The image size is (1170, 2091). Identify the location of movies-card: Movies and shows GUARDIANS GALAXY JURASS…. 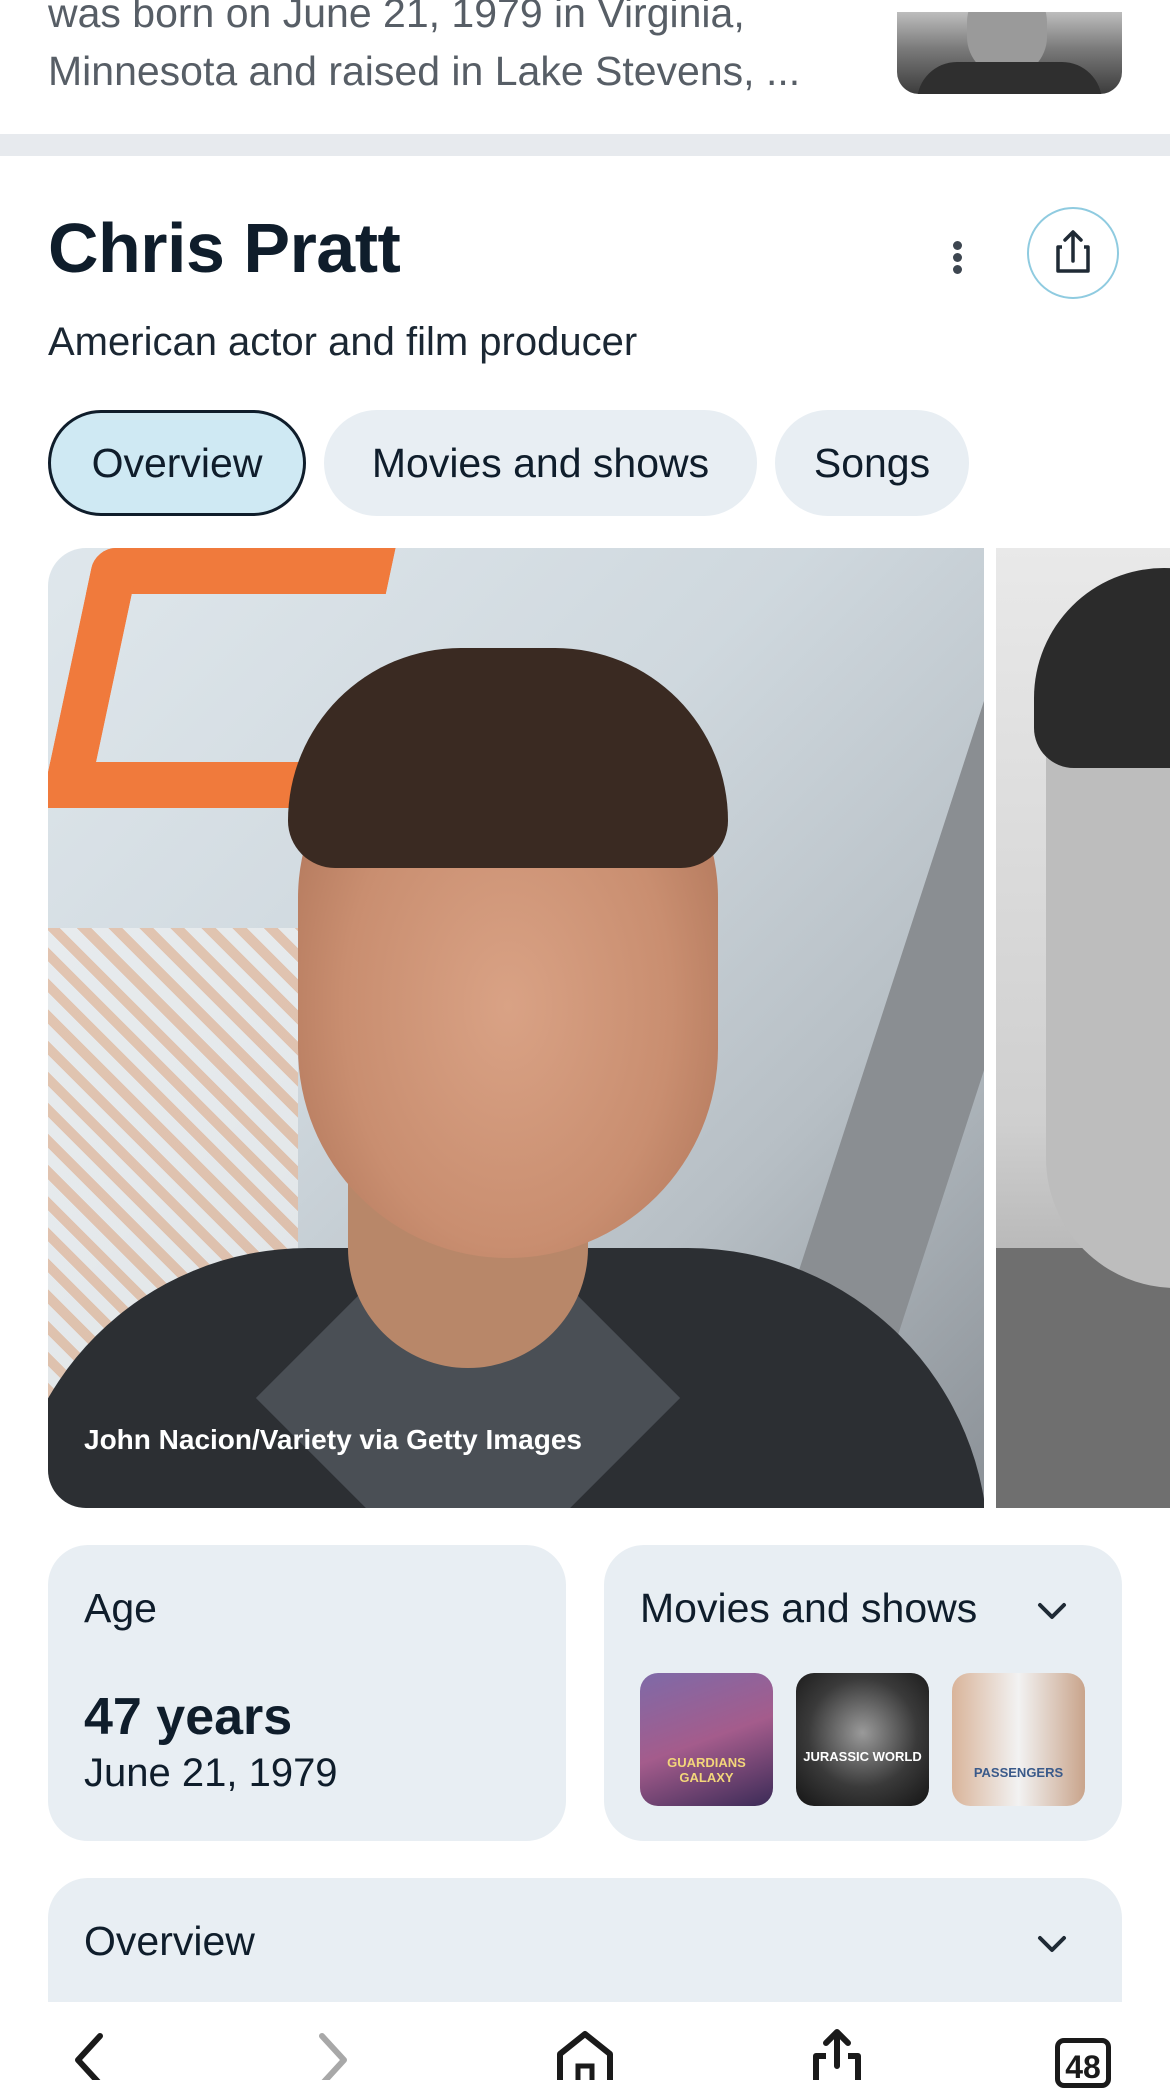
(863, 1693).